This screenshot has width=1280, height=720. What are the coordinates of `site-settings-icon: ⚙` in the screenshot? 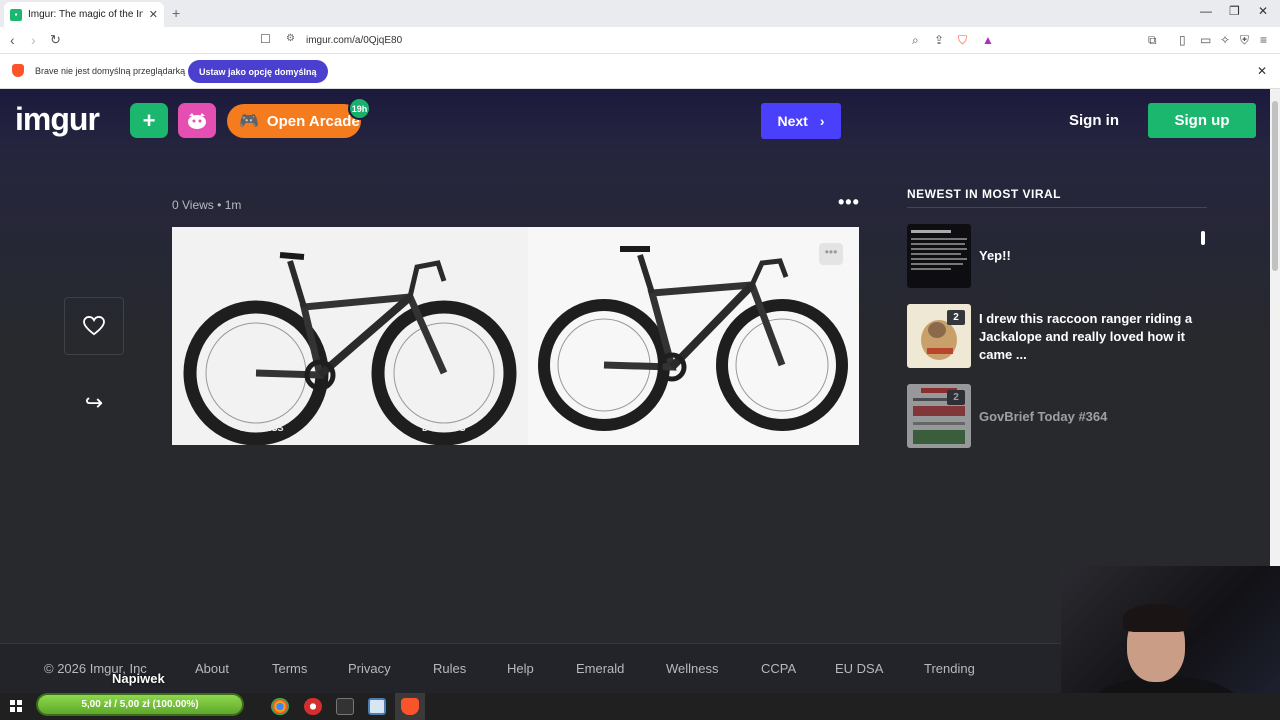 It's located at (290, 38).